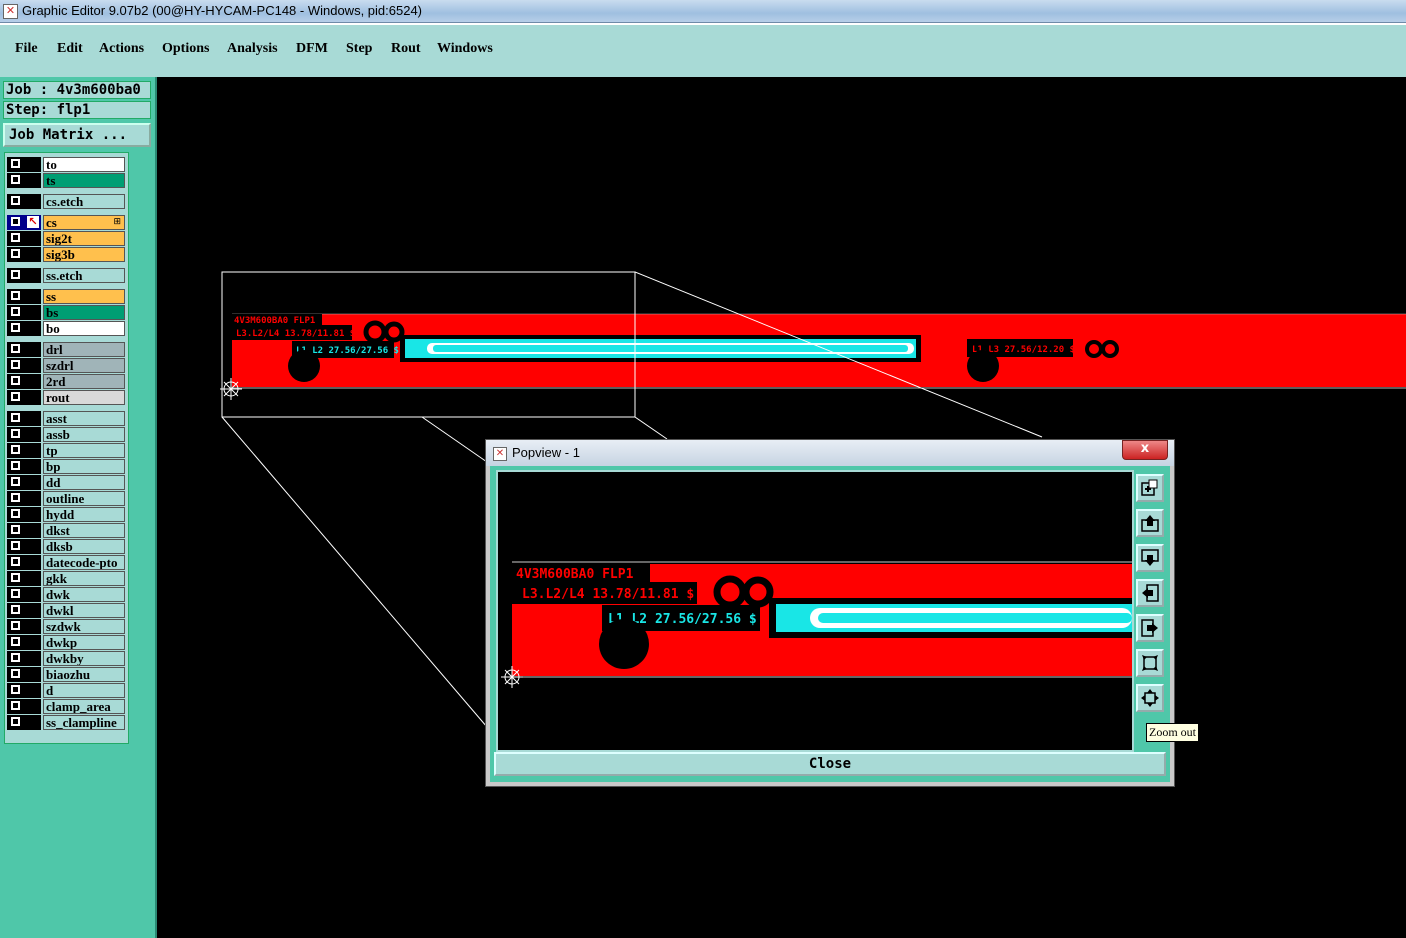  I want to click on layer-name: bo, so click(84, 328).